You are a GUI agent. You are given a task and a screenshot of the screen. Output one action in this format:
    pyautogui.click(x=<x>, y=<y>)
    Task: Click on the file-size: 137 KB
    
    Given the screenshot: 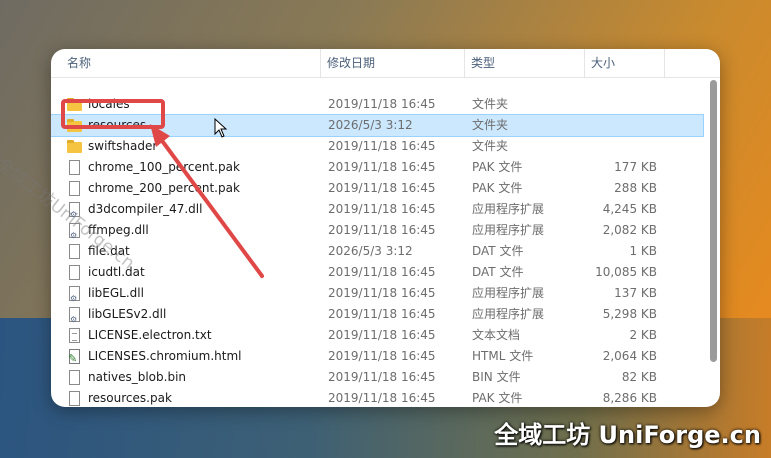 What is the action you would take?
    pyautogui.click(x=635, y=293)
    